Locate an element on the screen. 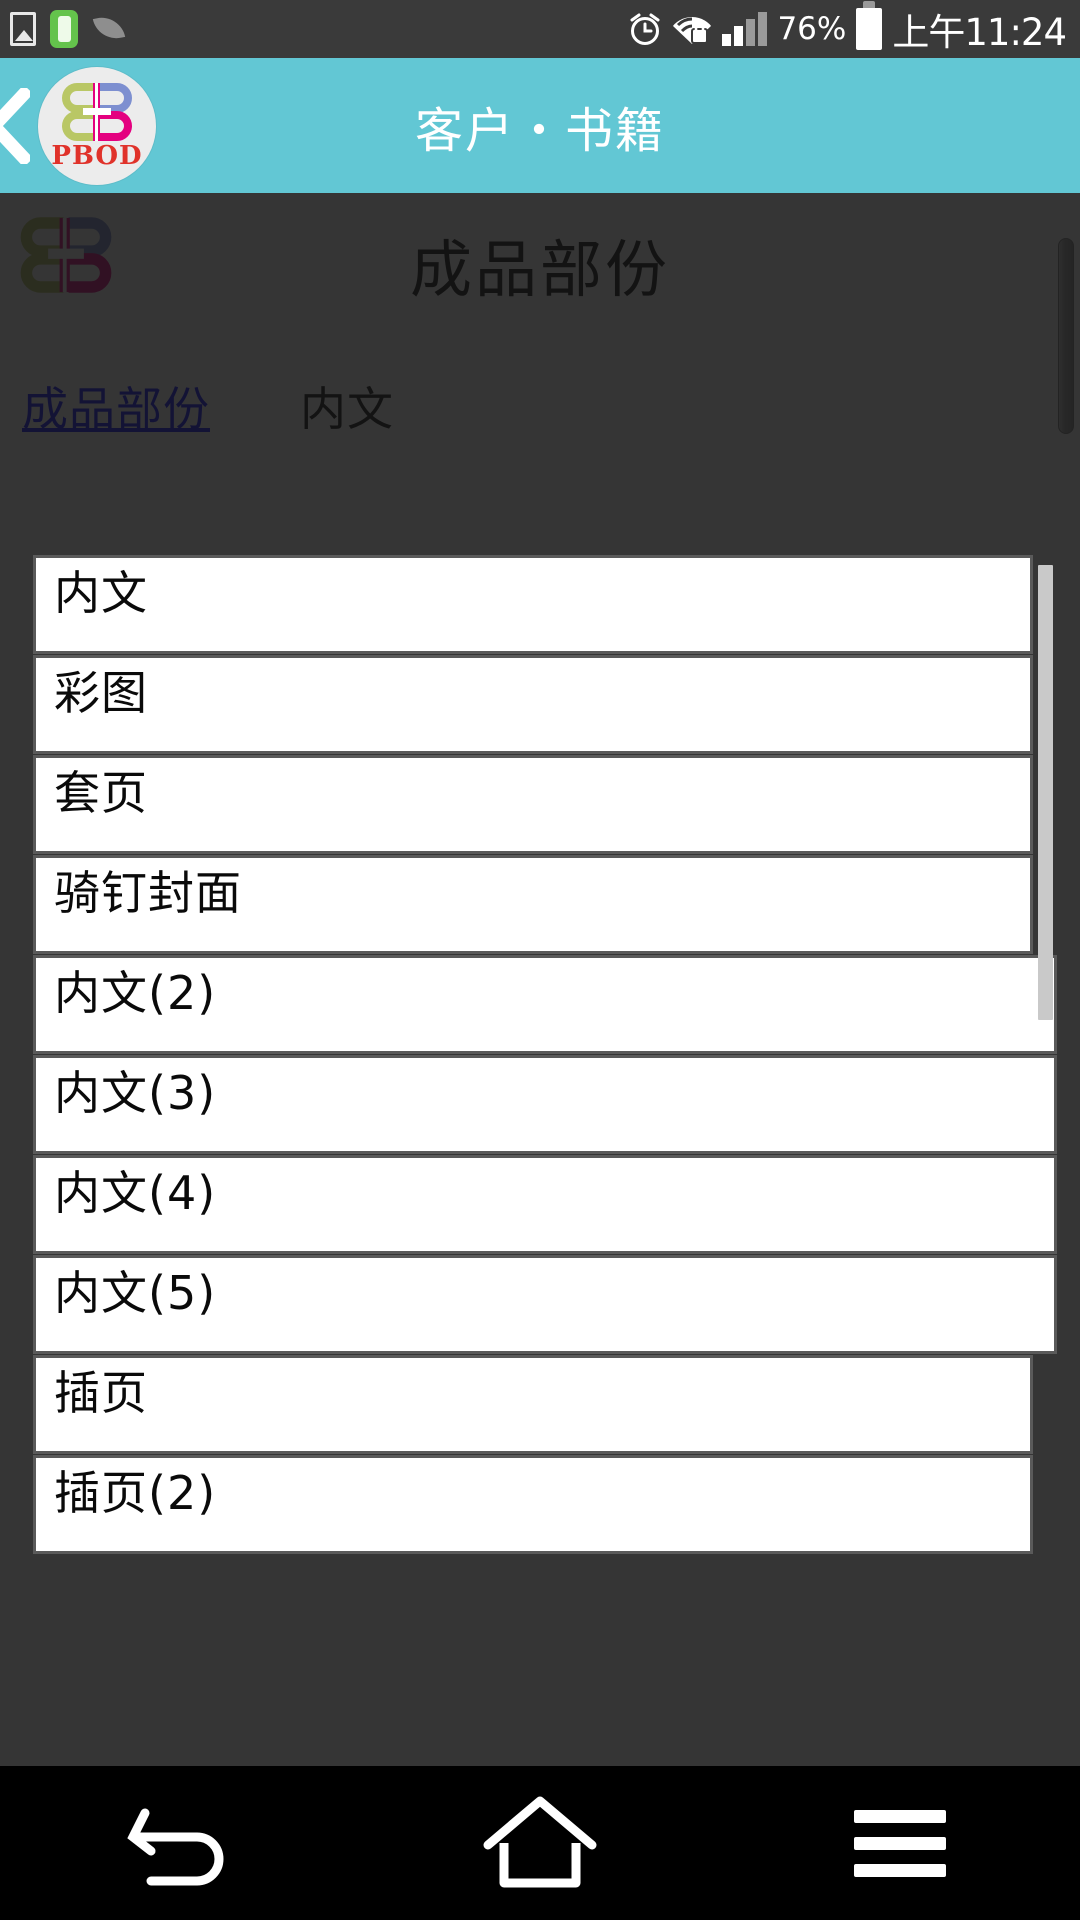 Image resolution: width=1080 pixels, height=1920 pixels. nav-recents-button is located at coordinates (900, 1843).